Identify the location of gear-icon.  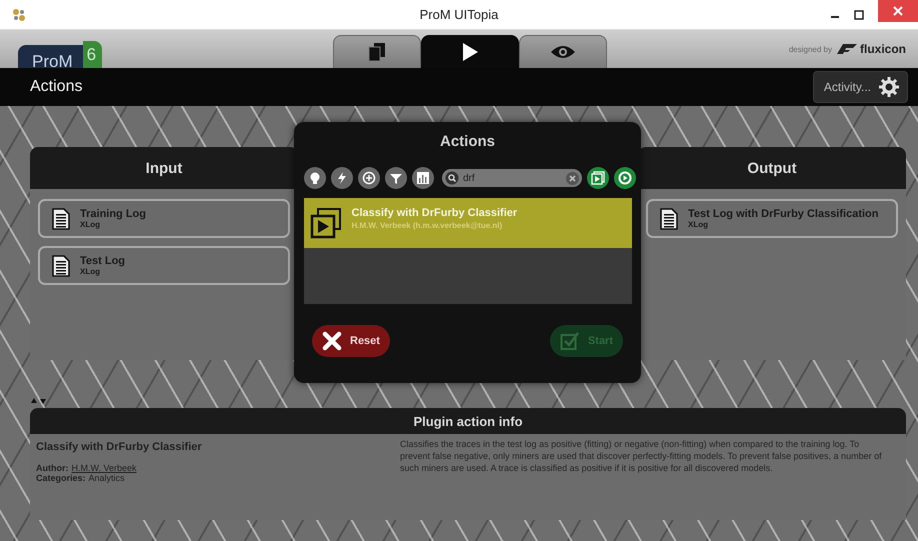
(889, 87).